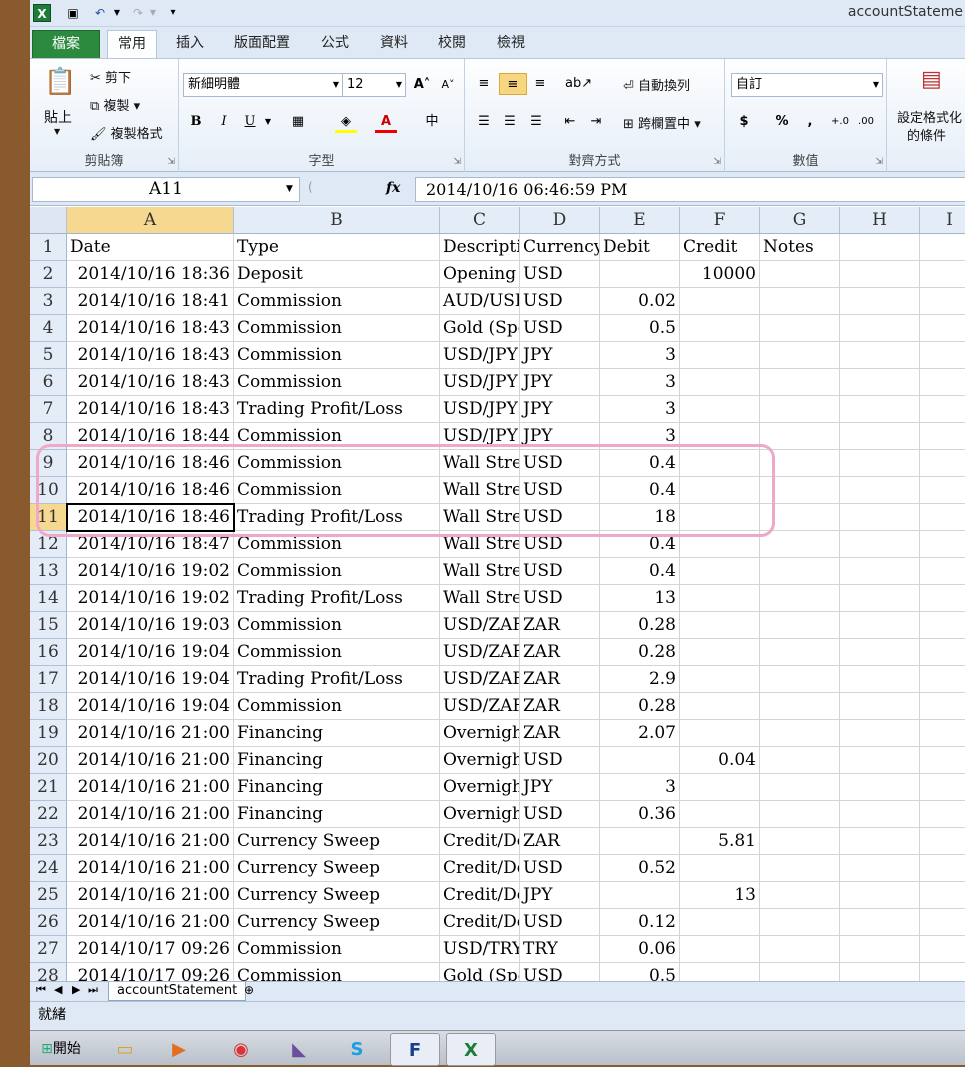 This screenshot has height=1067, width=965. Describe the element at coordinates (150, 301) in the screenshot. I see `table-cell: 2014/10/16 18:41` at that location.